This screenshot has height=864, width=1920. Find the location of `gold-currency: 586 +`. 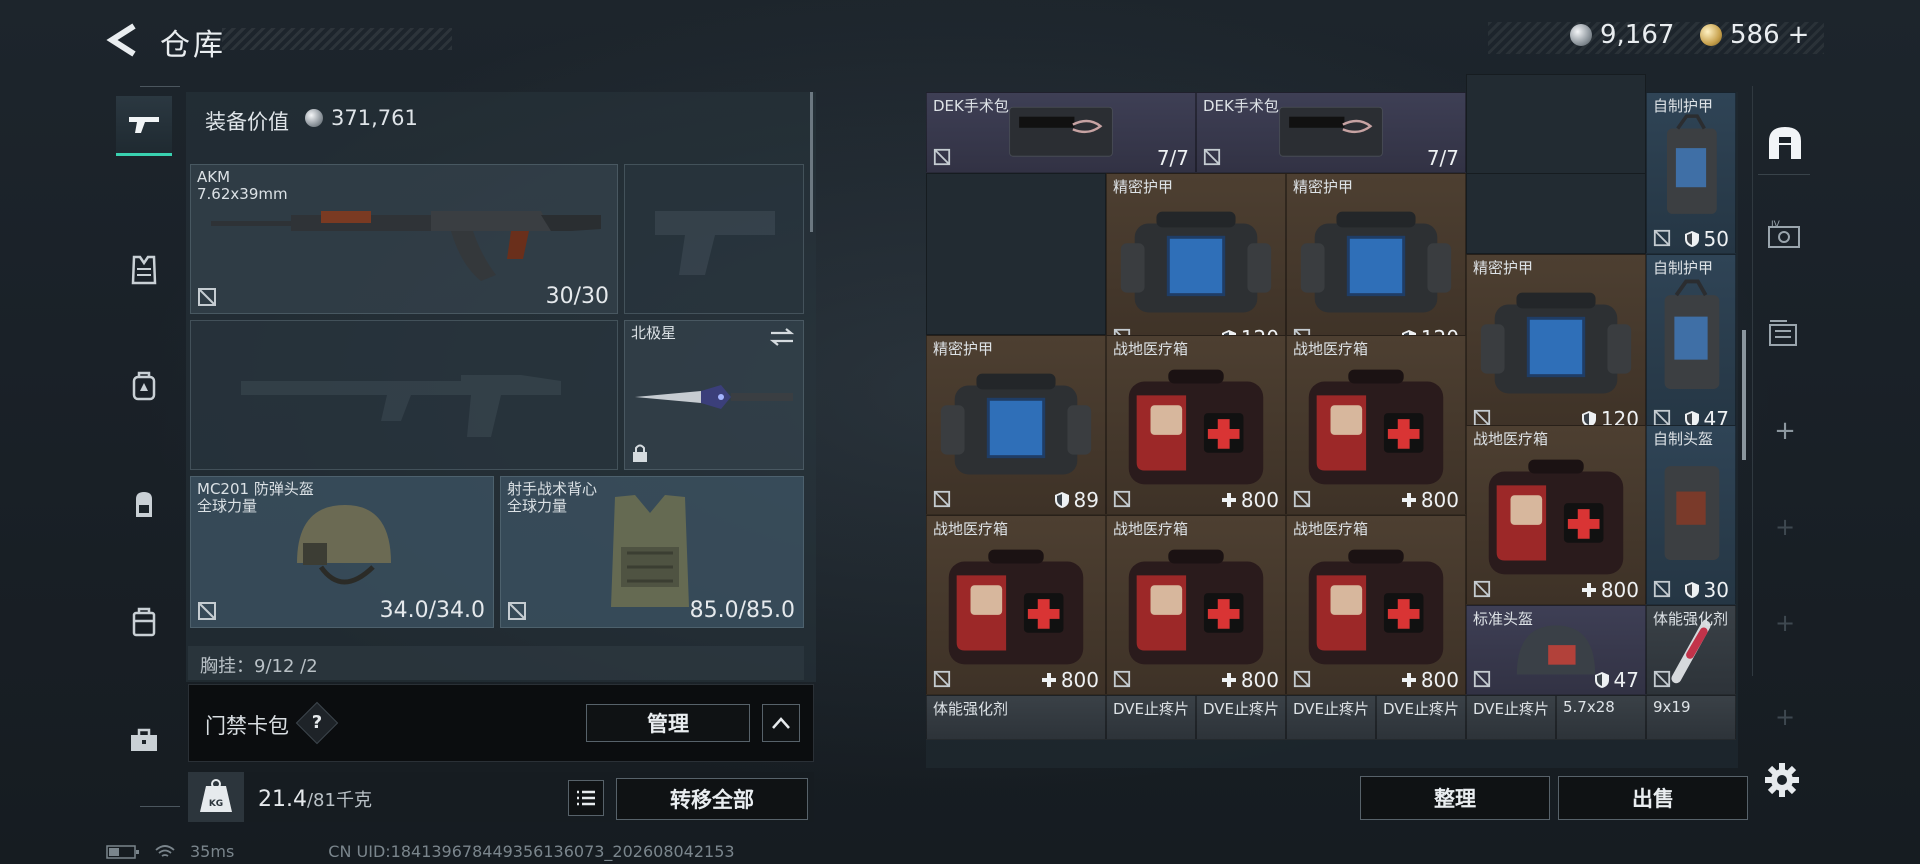

gold-currency: 586 + is located at coordinates (1754, 35).